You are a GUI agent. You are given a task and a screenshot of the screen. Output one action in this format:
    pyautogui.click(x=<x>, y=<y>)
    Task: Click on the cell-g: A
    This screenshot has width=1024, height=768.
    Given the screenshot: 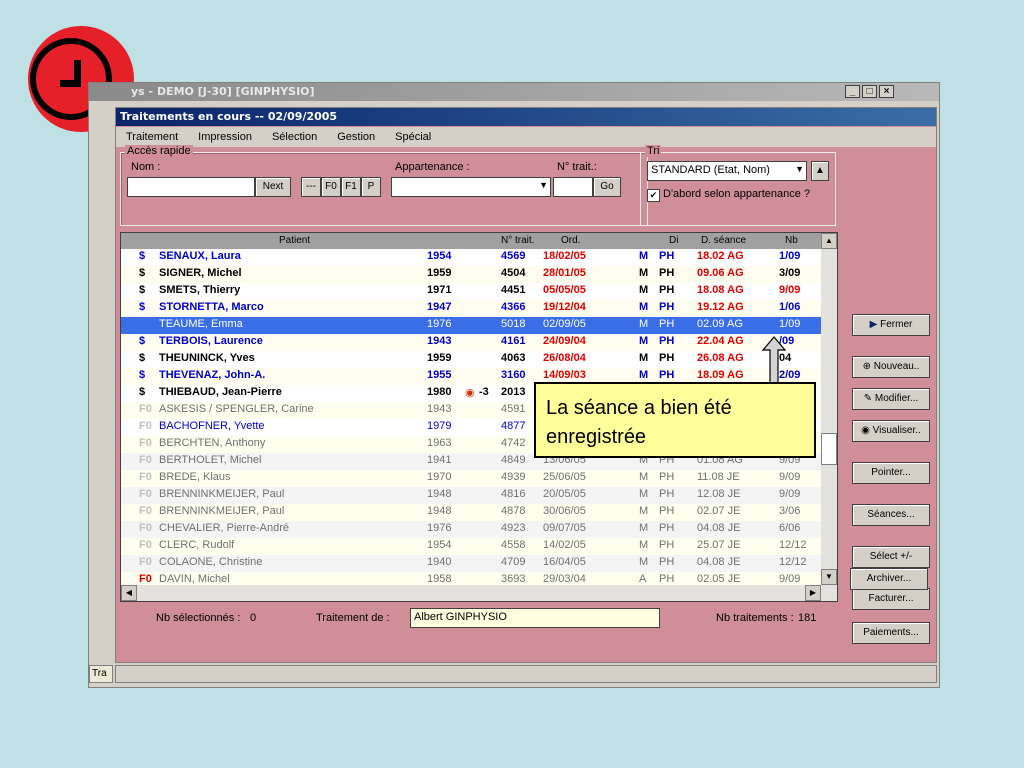 What is the action you would take?
    pyautogui.click(x=643, y=579)
    